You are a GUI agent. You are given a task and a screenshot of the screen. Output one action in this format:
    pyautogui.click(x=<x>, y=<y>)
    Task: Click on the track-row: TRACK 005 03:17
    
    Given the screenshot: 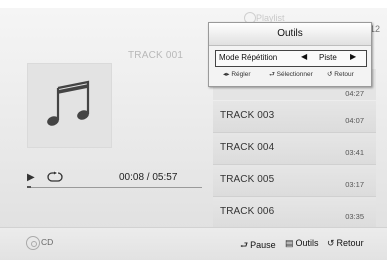 What is the action you would take?
    pyautogui.click(x=294, y=181)
    